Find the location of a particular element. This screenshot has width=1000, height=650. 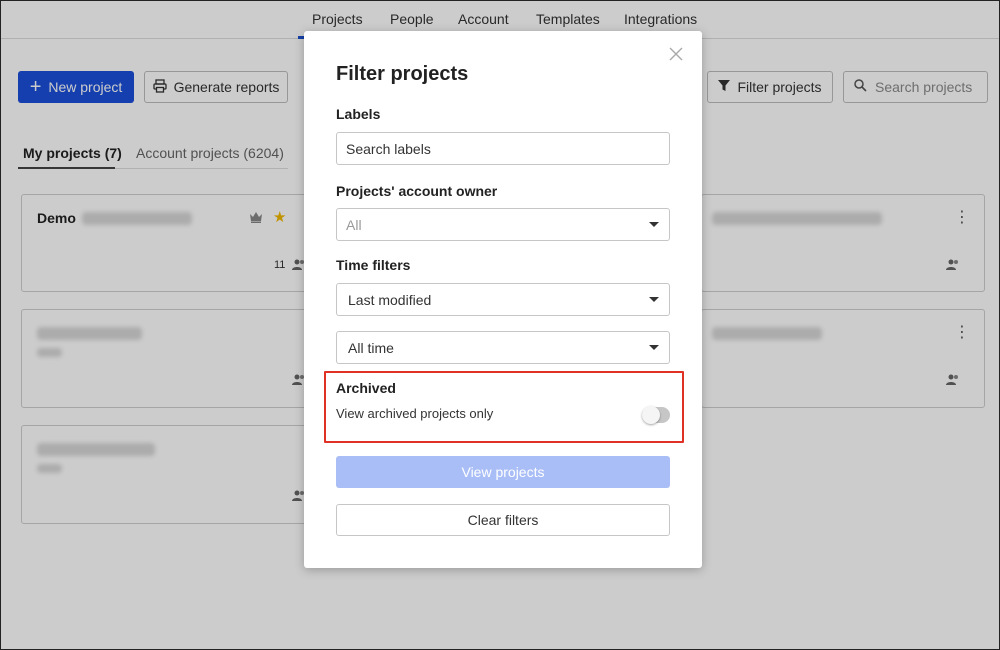

time-filters-heading: Time filters is located at coordinates (373, 265).